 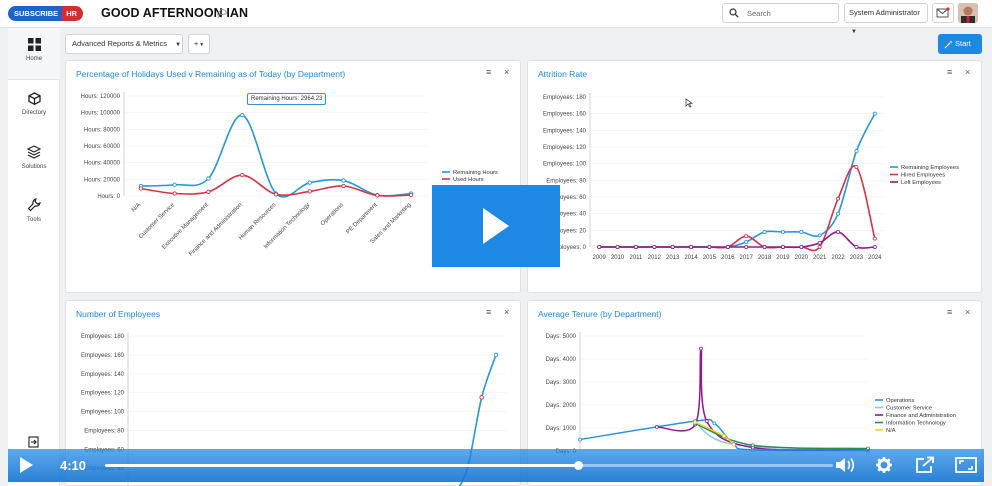 What do you see at coordinates (287, 99) in the screenshot?
I see `chart-tooltip: Remaining Hours: 2964.23` at bounding box center [287, 99].